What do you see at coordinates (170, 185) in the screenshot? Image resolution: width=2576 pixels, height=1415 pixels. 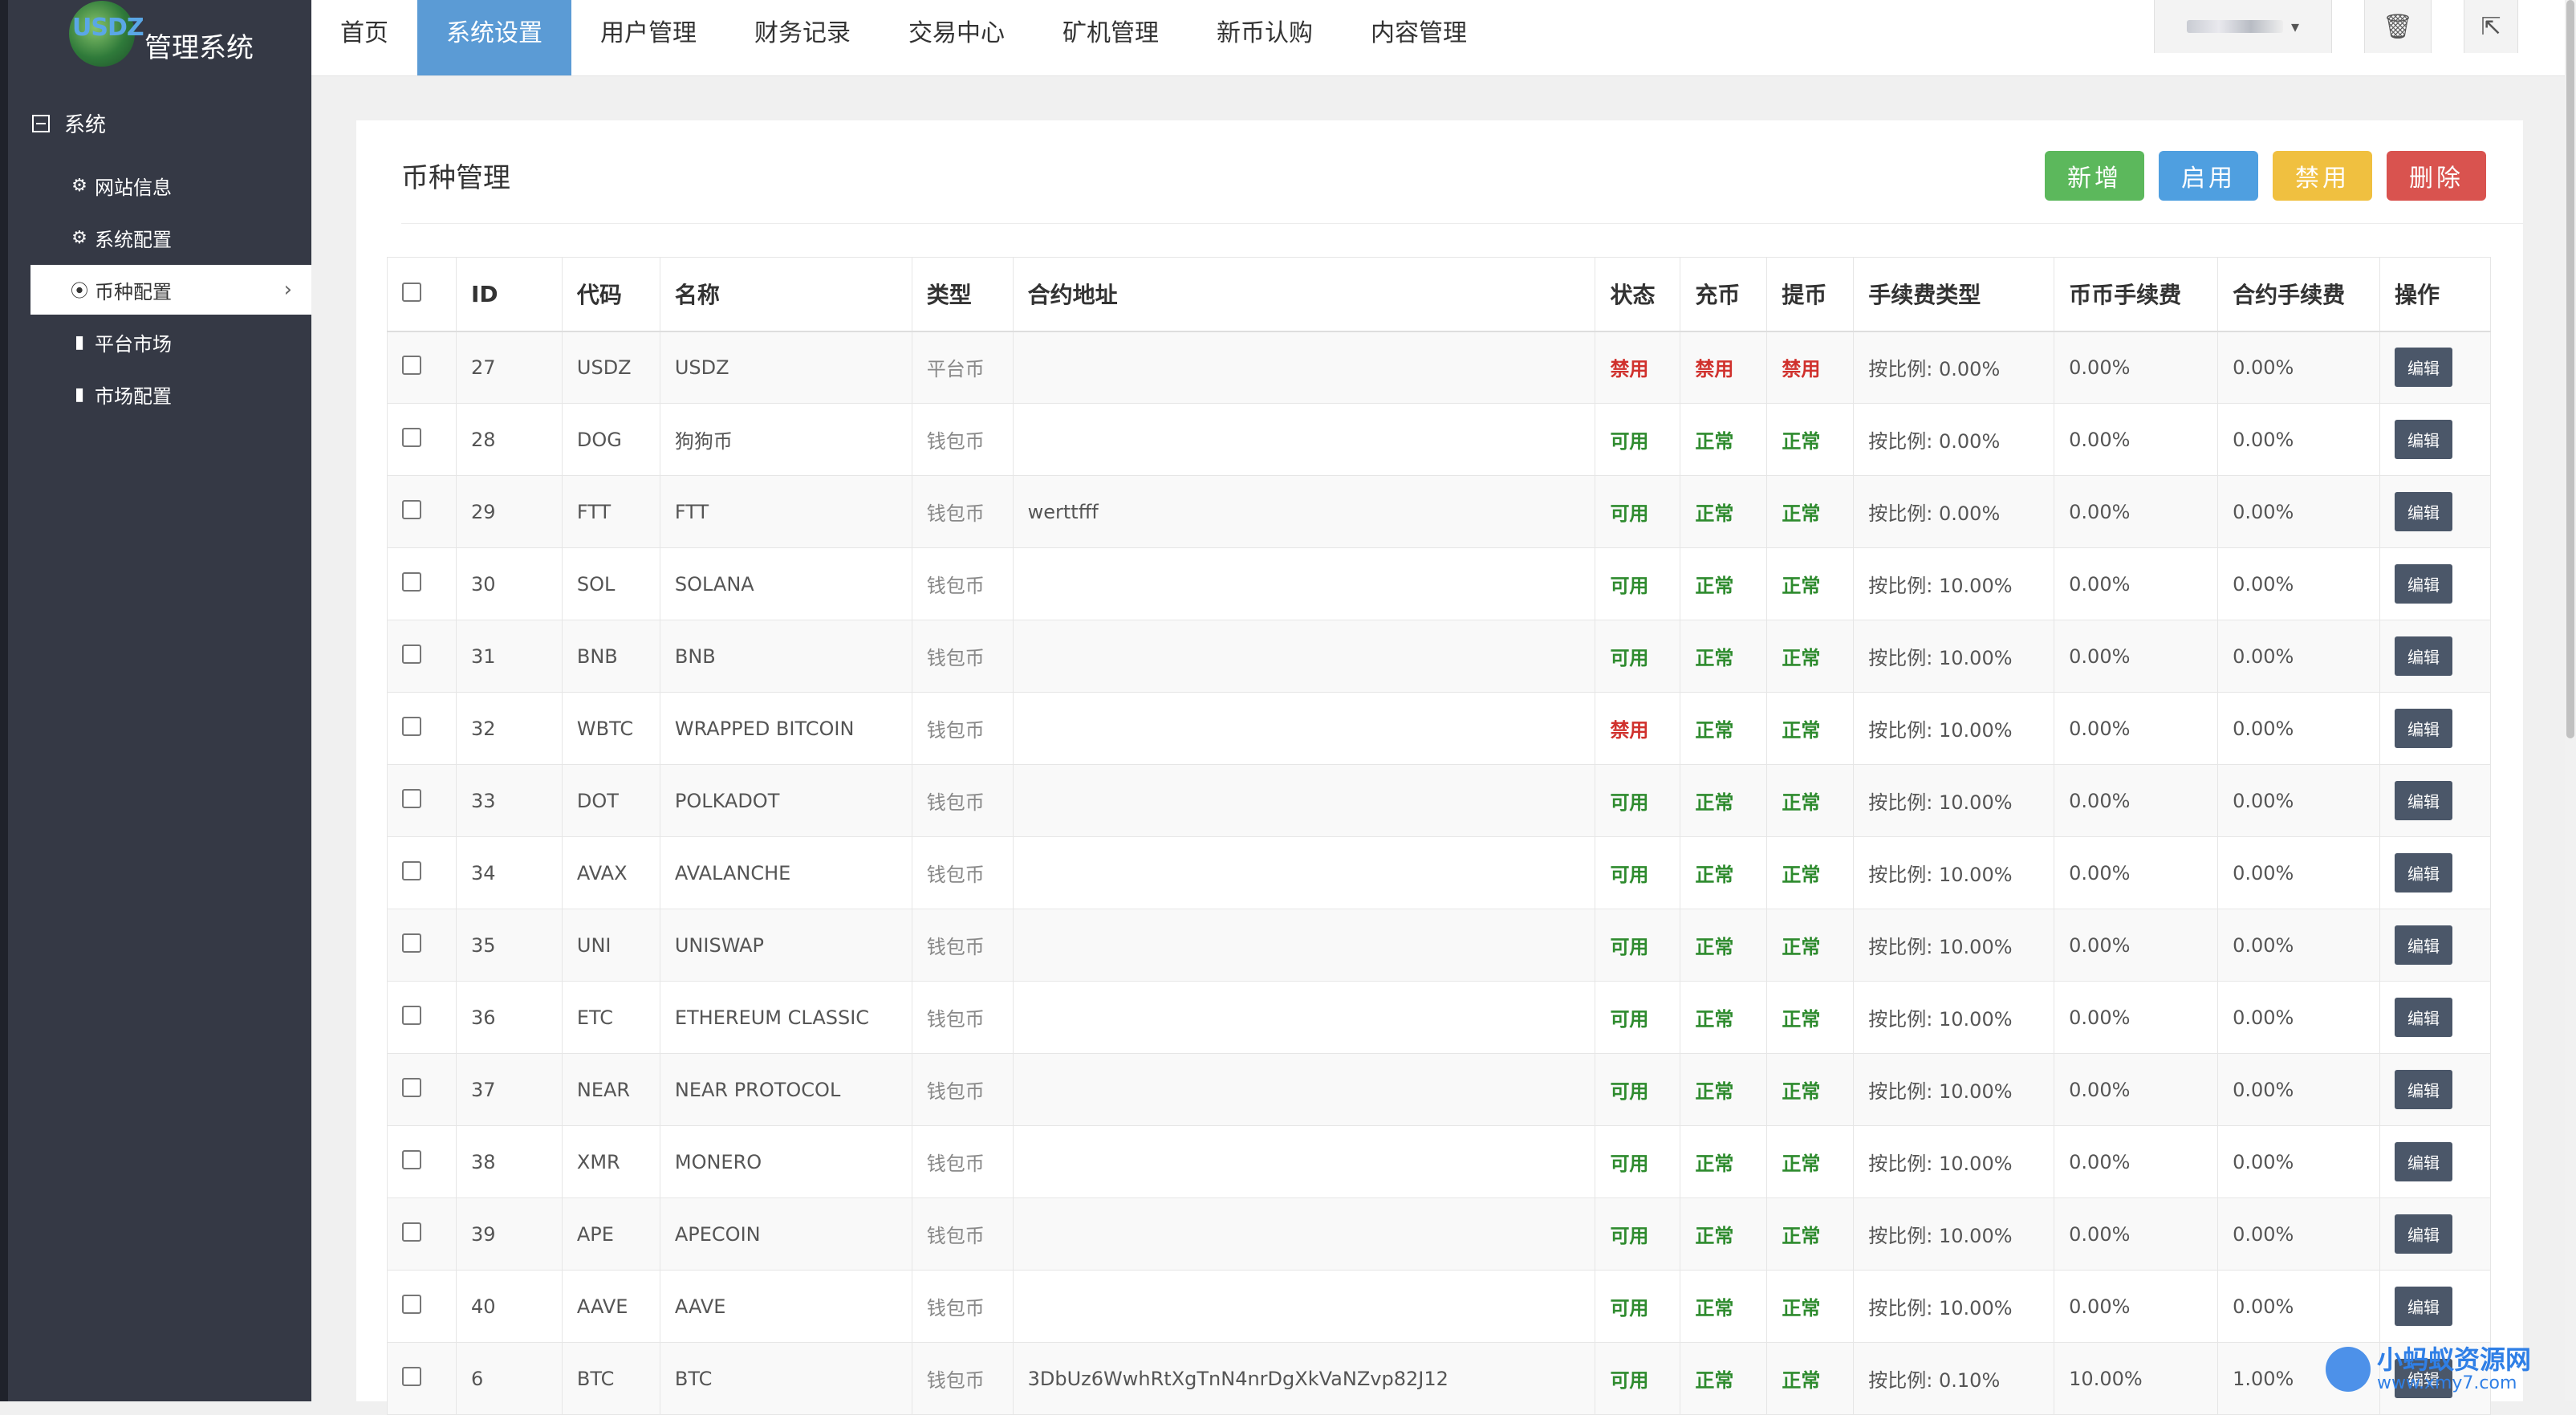 I see `sidebar-item-site-info: ⚙ 网站信息` at bounding box center [170, 185].